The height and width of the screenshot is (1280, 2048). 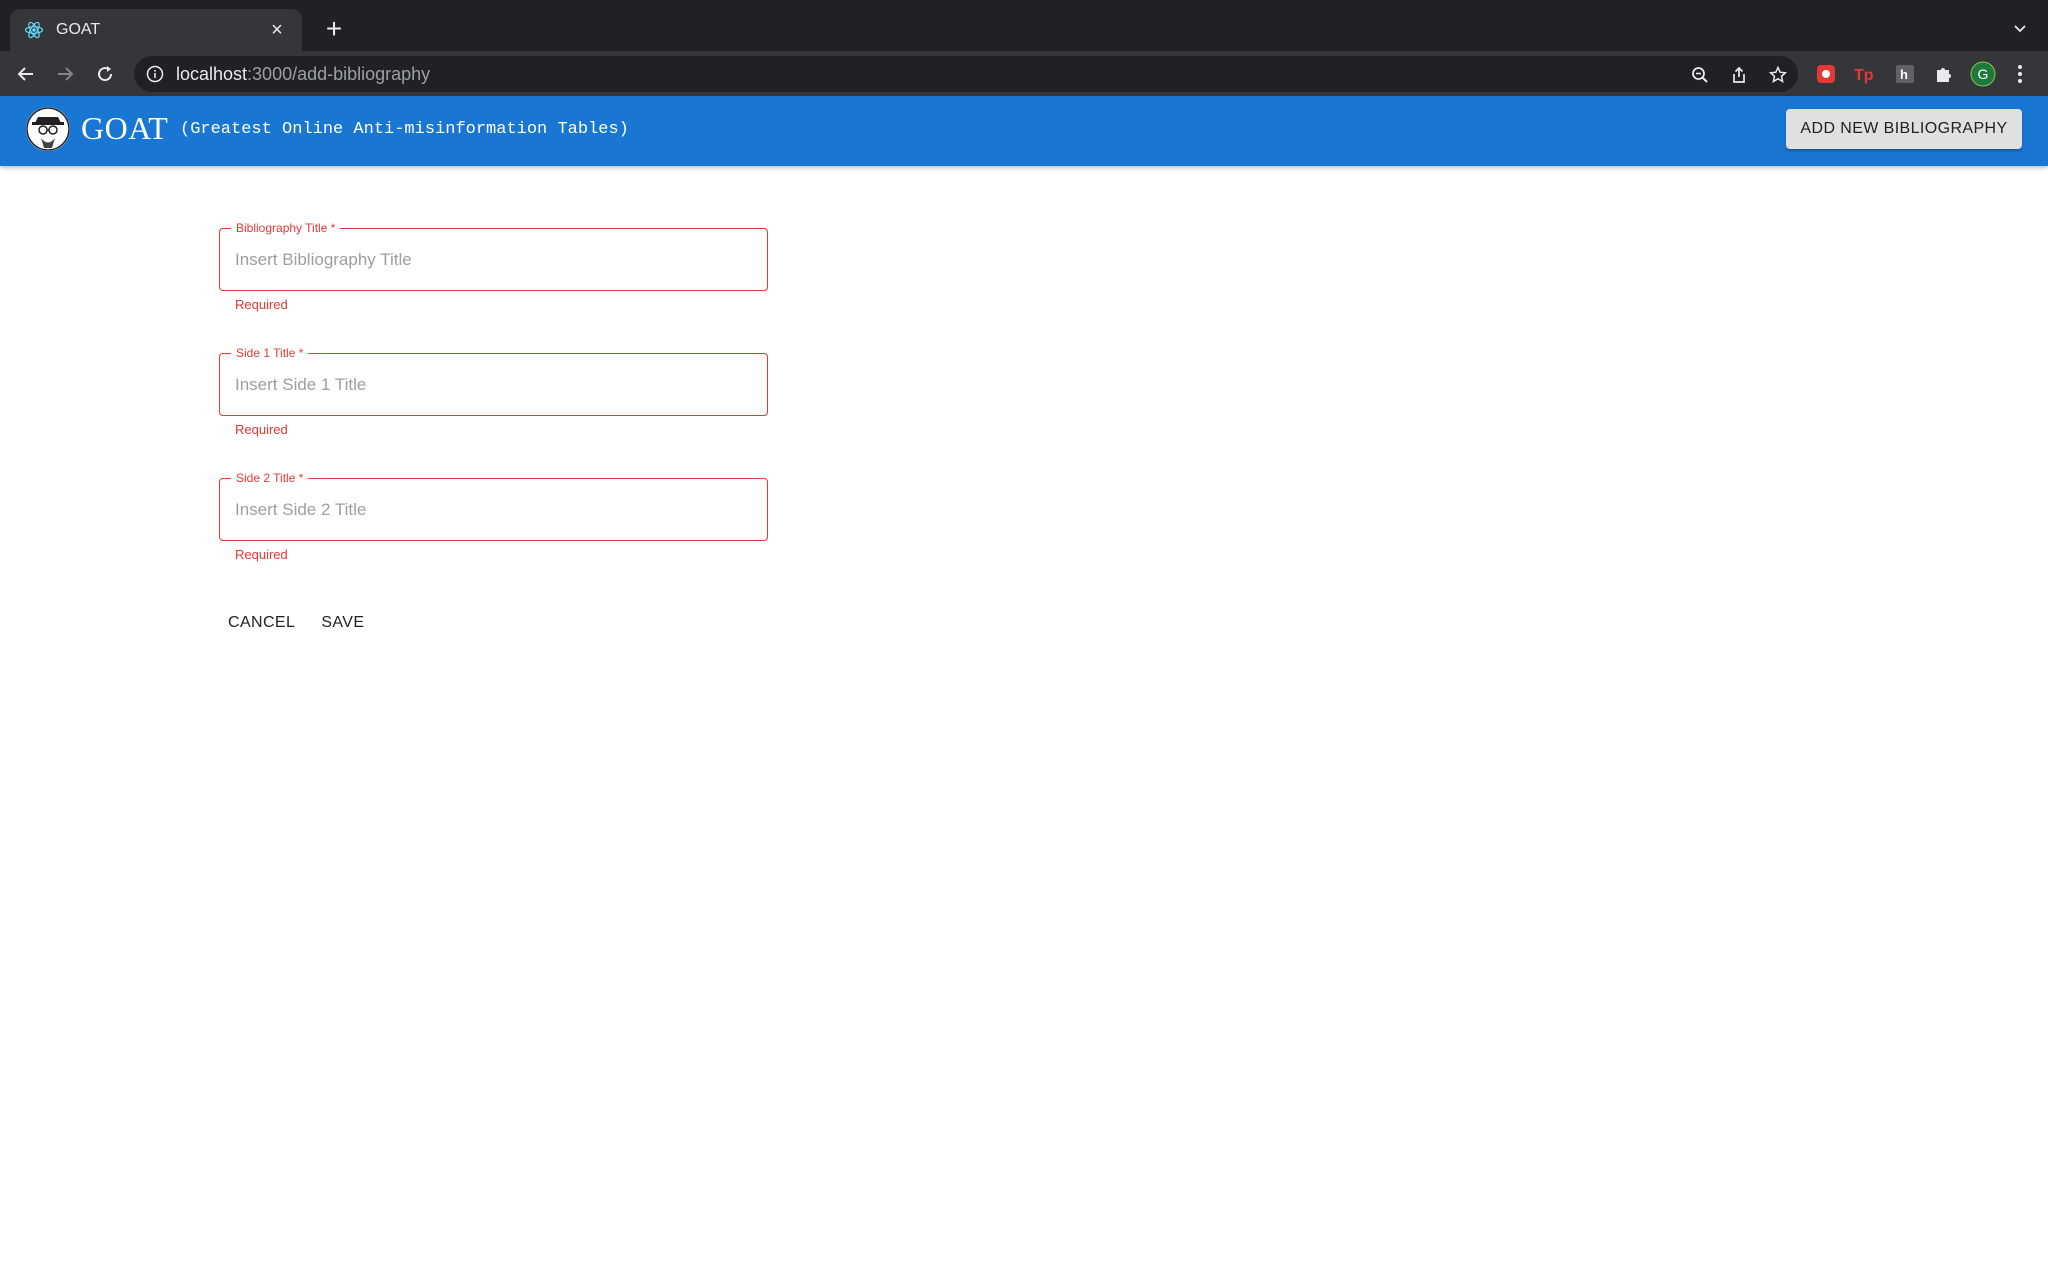 I want to click on browser-menu-kebab-icon, so click(x=2020, y=74).